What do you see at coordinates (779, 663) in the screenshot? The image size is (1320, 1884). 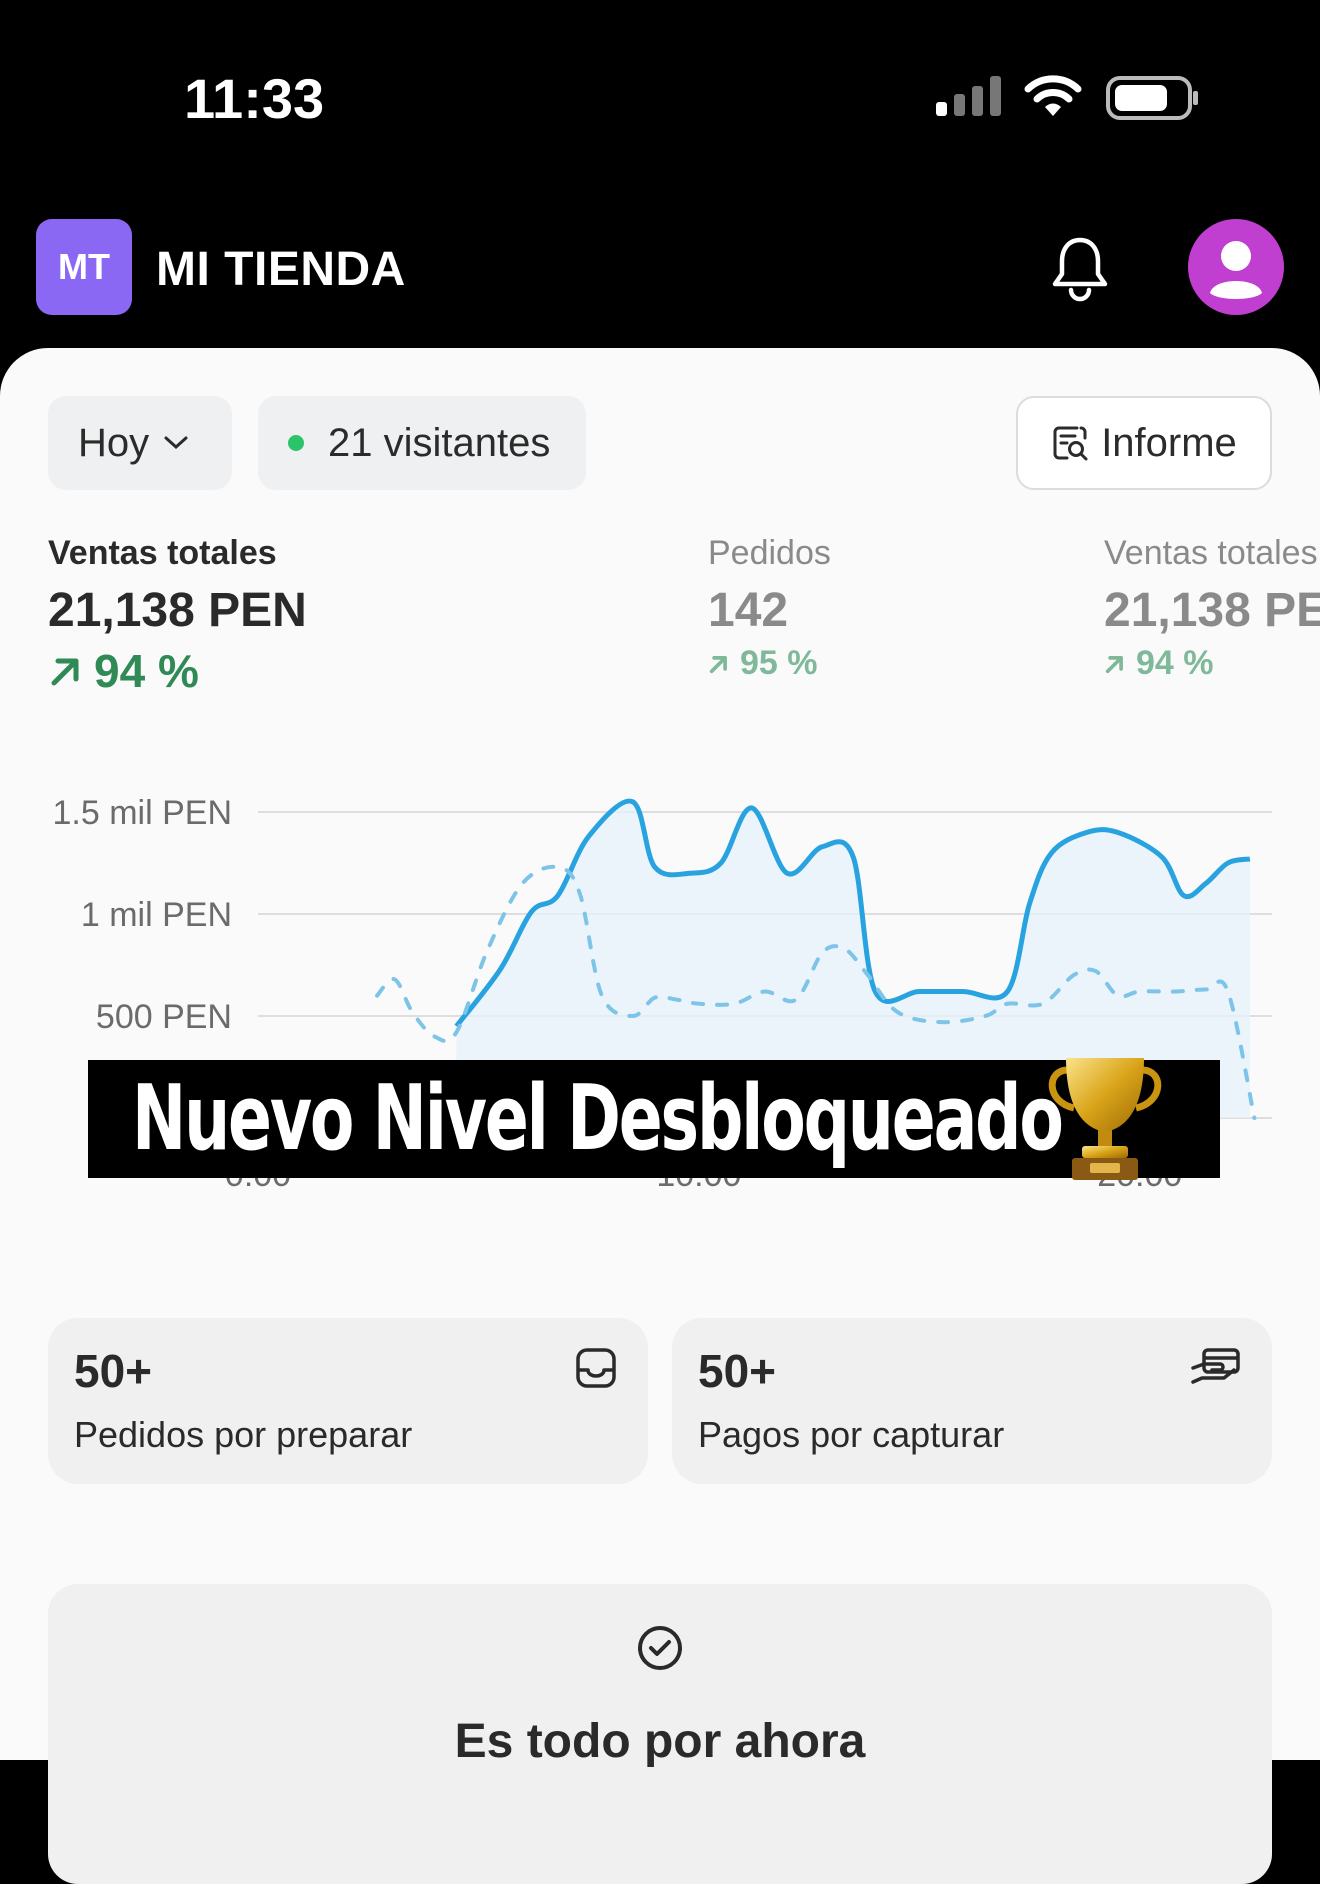 I see `metric-change-value: 95 %` at bounding box center [779, 663].